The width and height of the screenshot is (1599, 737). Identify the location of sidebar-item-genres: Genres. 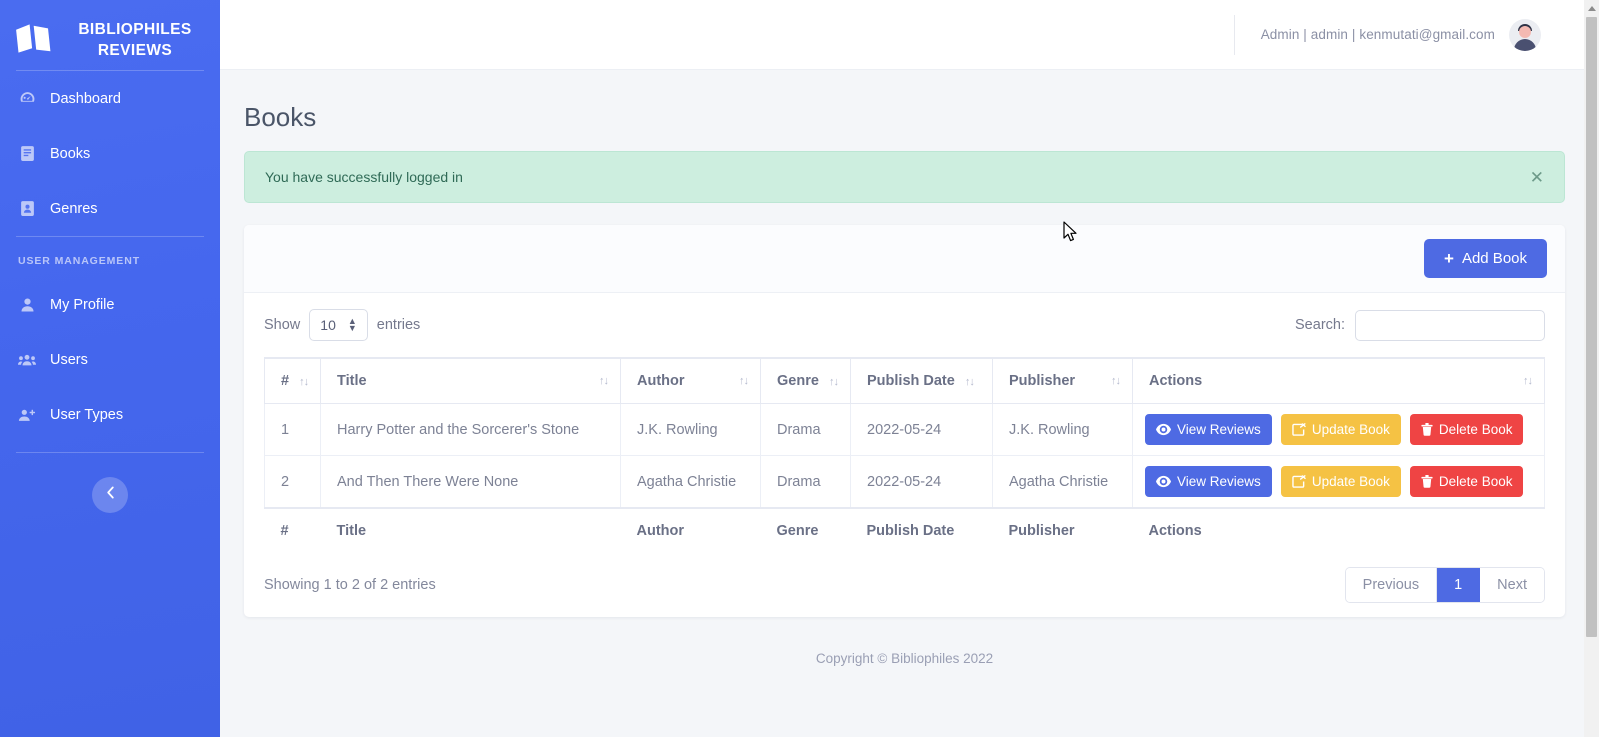
(110, 208).